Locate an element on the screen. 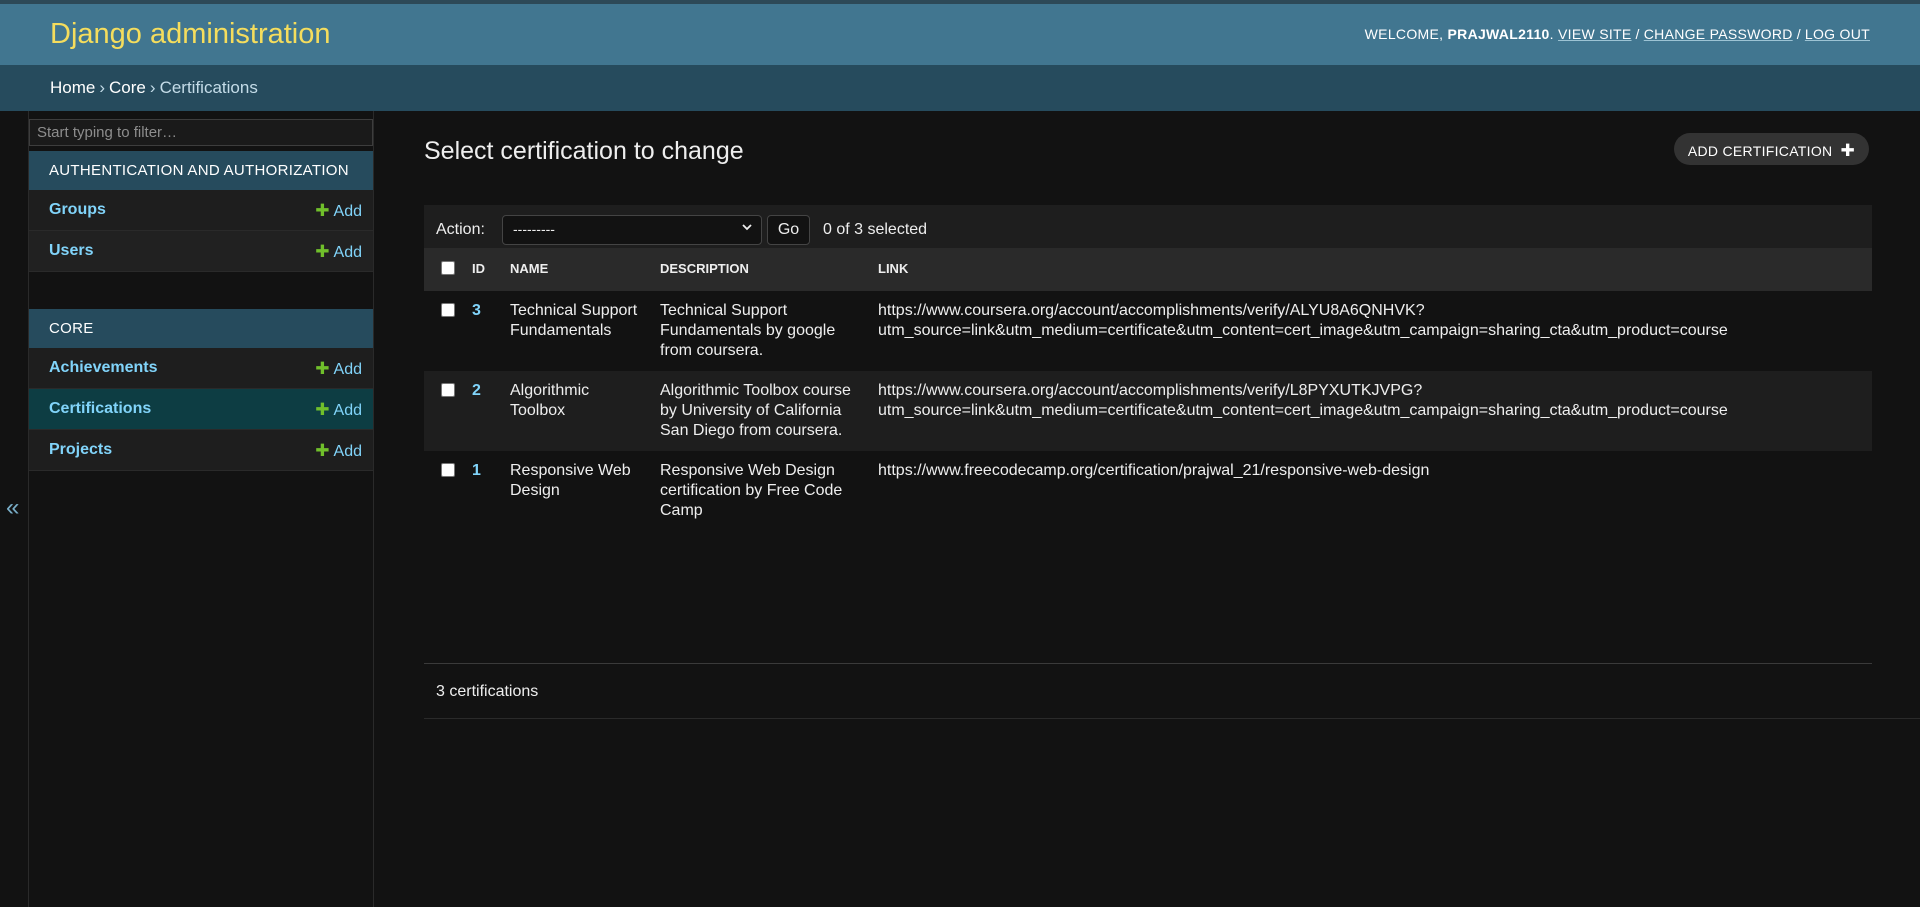 This screenshot has width=1920, height=907. action-selected-value: --------- is located at coordinates (534, 229).